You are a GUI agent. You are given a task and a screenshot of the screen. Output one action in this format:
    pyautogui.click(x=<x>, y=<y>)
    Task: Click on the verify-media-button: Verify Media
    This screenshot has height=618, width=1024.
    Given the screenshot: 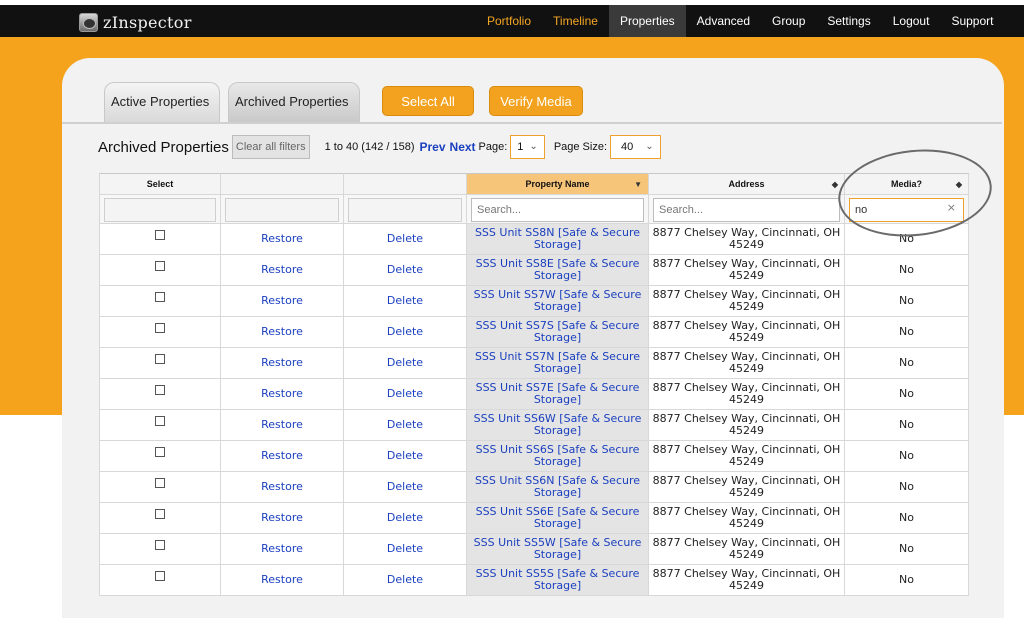 What is the action you would take?
    pyautogui.click(x=536, y=101)
    